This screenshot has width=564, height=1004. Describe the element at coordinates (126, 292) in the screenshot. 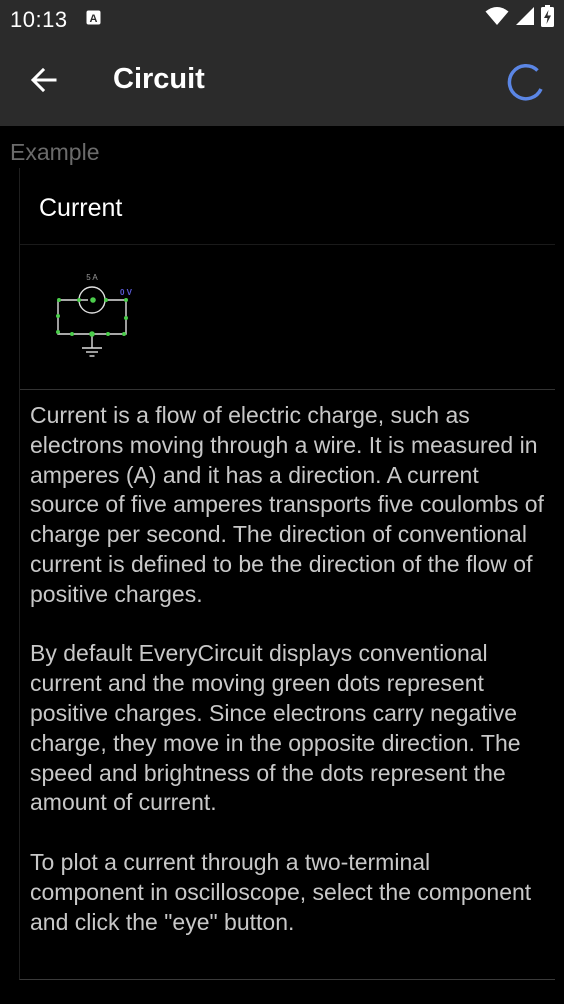

I see `node-label: 0 V` at that location.